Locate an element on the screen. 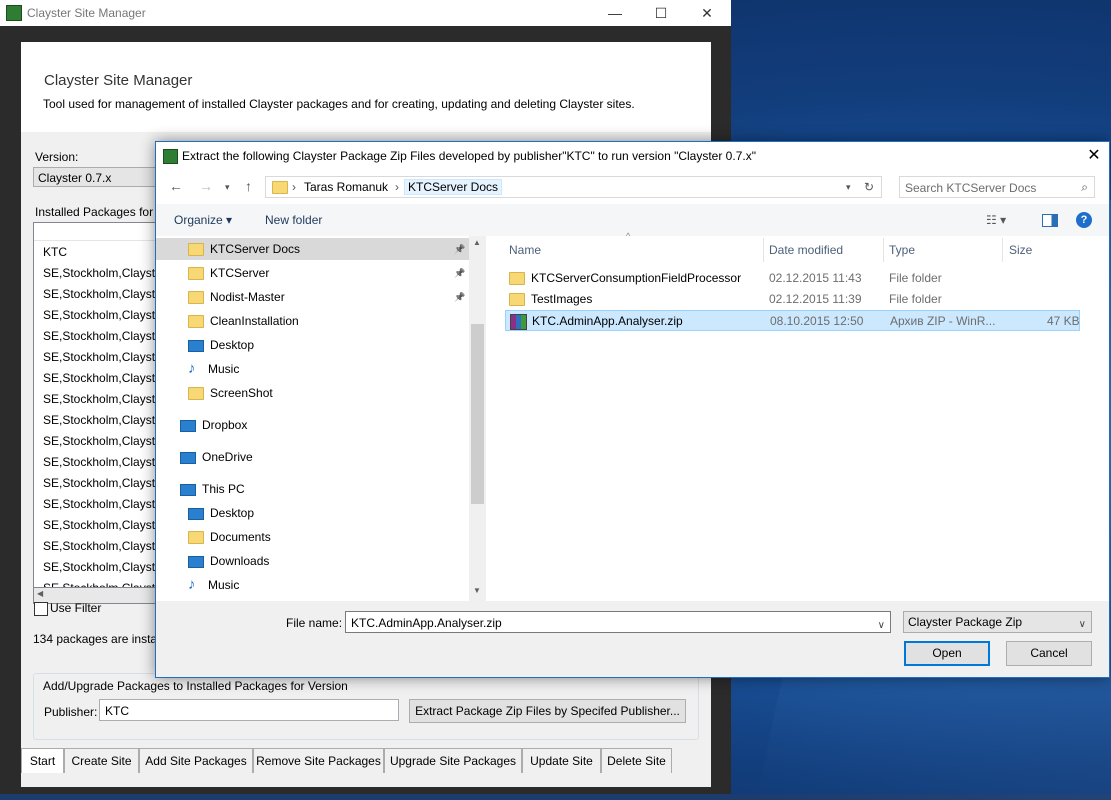 This screenshot has width=1111, height=800. file-type-filter: Clayster Package Zip ∨ is located at coordinates (997, 622).